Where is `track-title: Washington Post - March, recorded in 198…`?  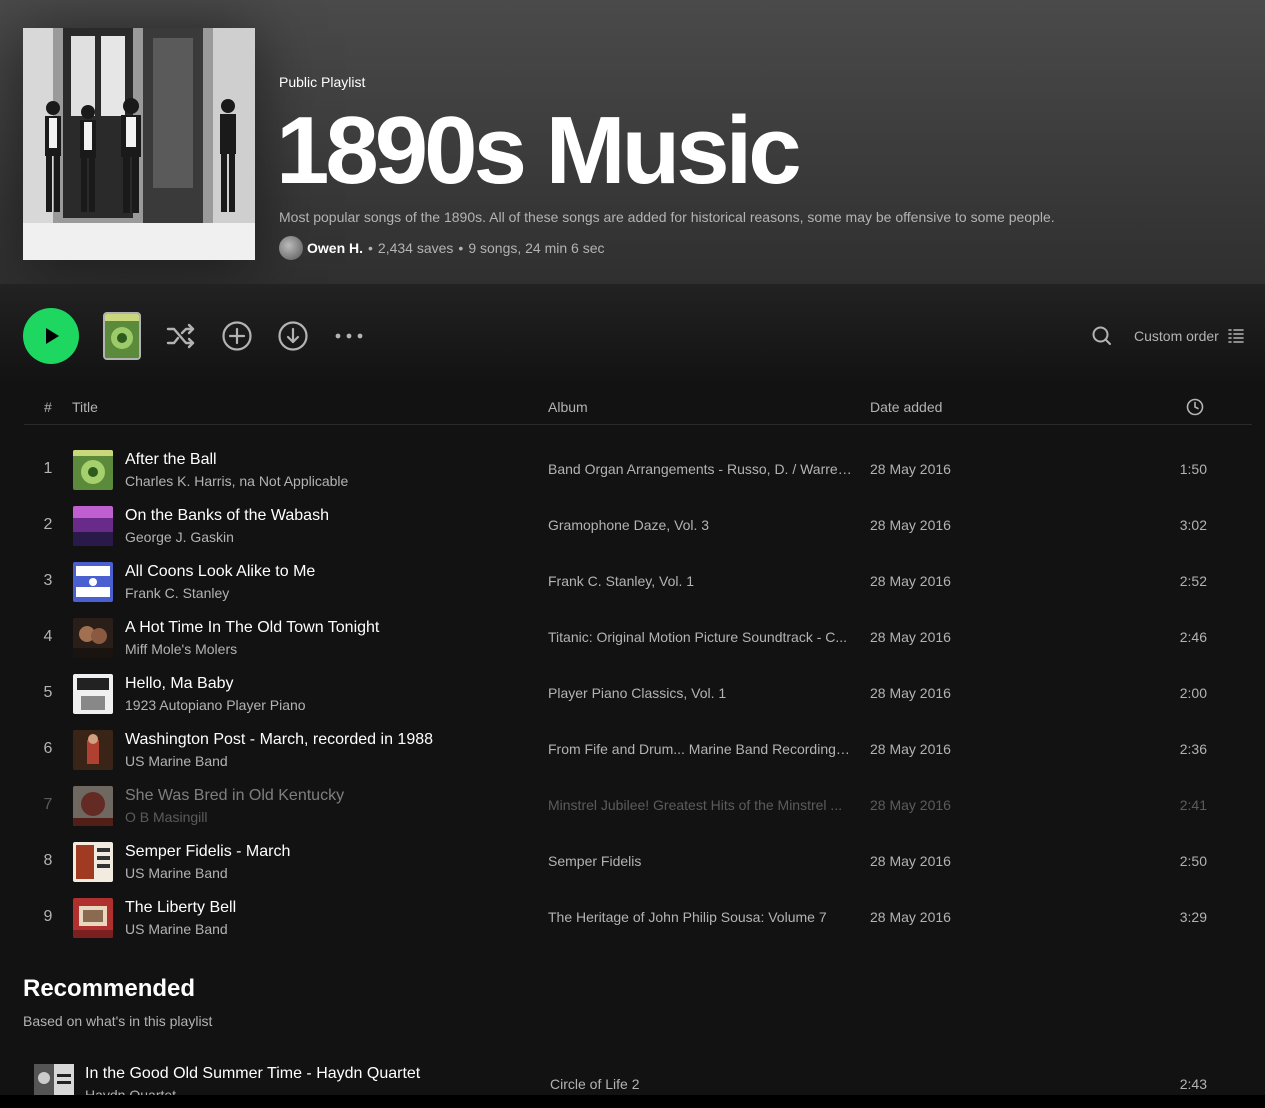
track-title: Washington Post - March, recorded in 198… is located at coordinates (279, 740).